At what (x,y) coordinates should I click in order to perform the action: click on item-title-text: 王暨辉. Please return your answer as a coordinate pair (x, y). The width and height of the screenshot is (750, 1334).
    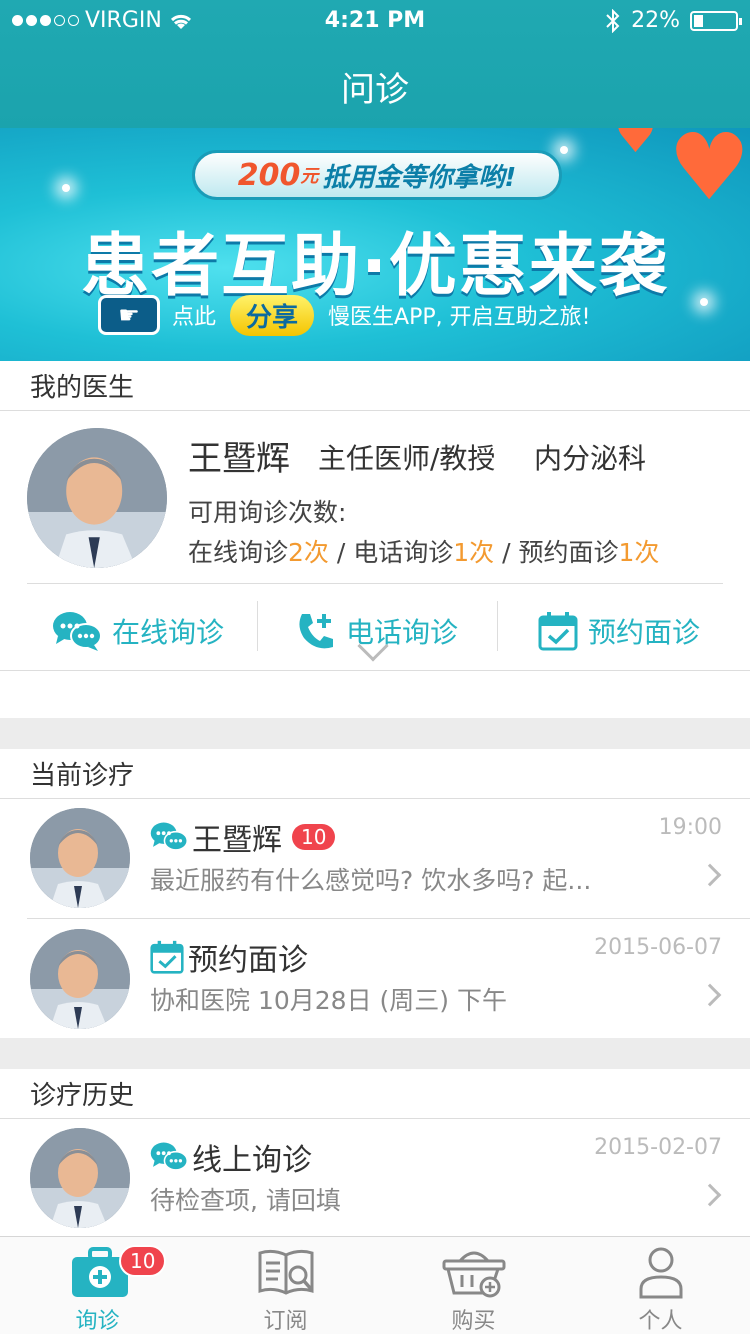
    Looking at the image, I should click on (237, 840).